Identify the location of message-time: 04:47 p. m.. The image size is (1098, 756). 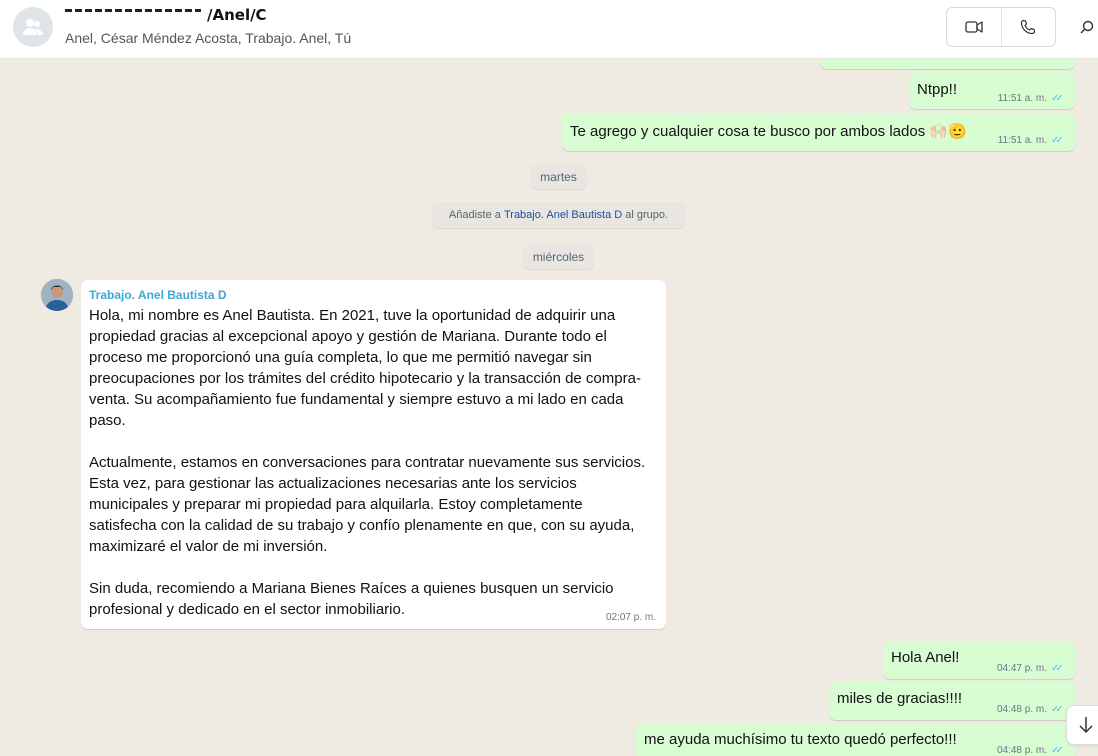
(1021, 668).